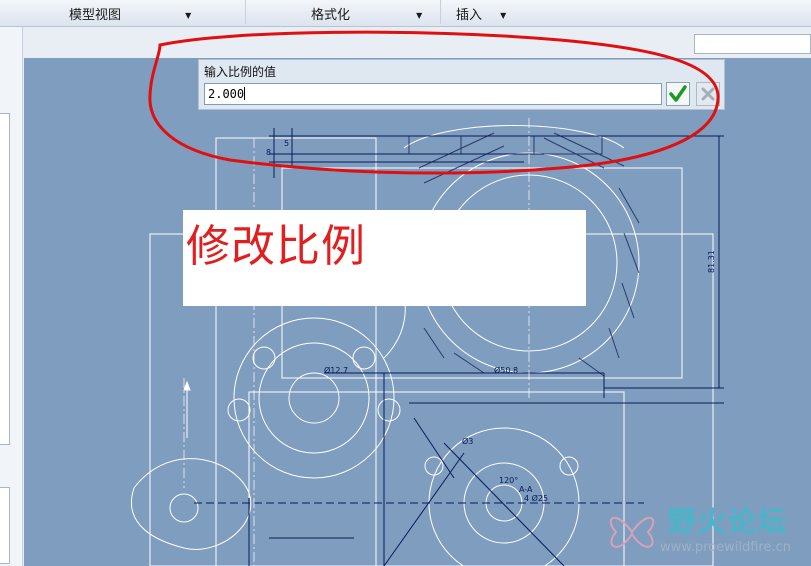  Describe the element at coordinates (632, 532) in the screenshot. I see `butterfly-logo-icon` at that location.